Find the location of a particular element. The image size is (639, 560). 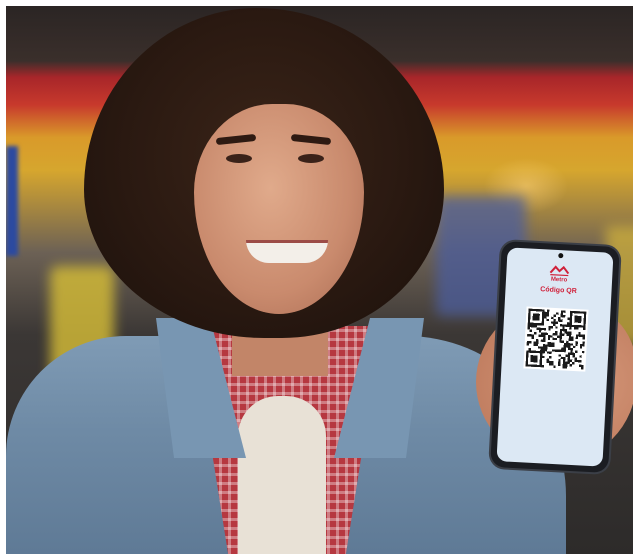

eye-left is located at coordinates (239, 158).